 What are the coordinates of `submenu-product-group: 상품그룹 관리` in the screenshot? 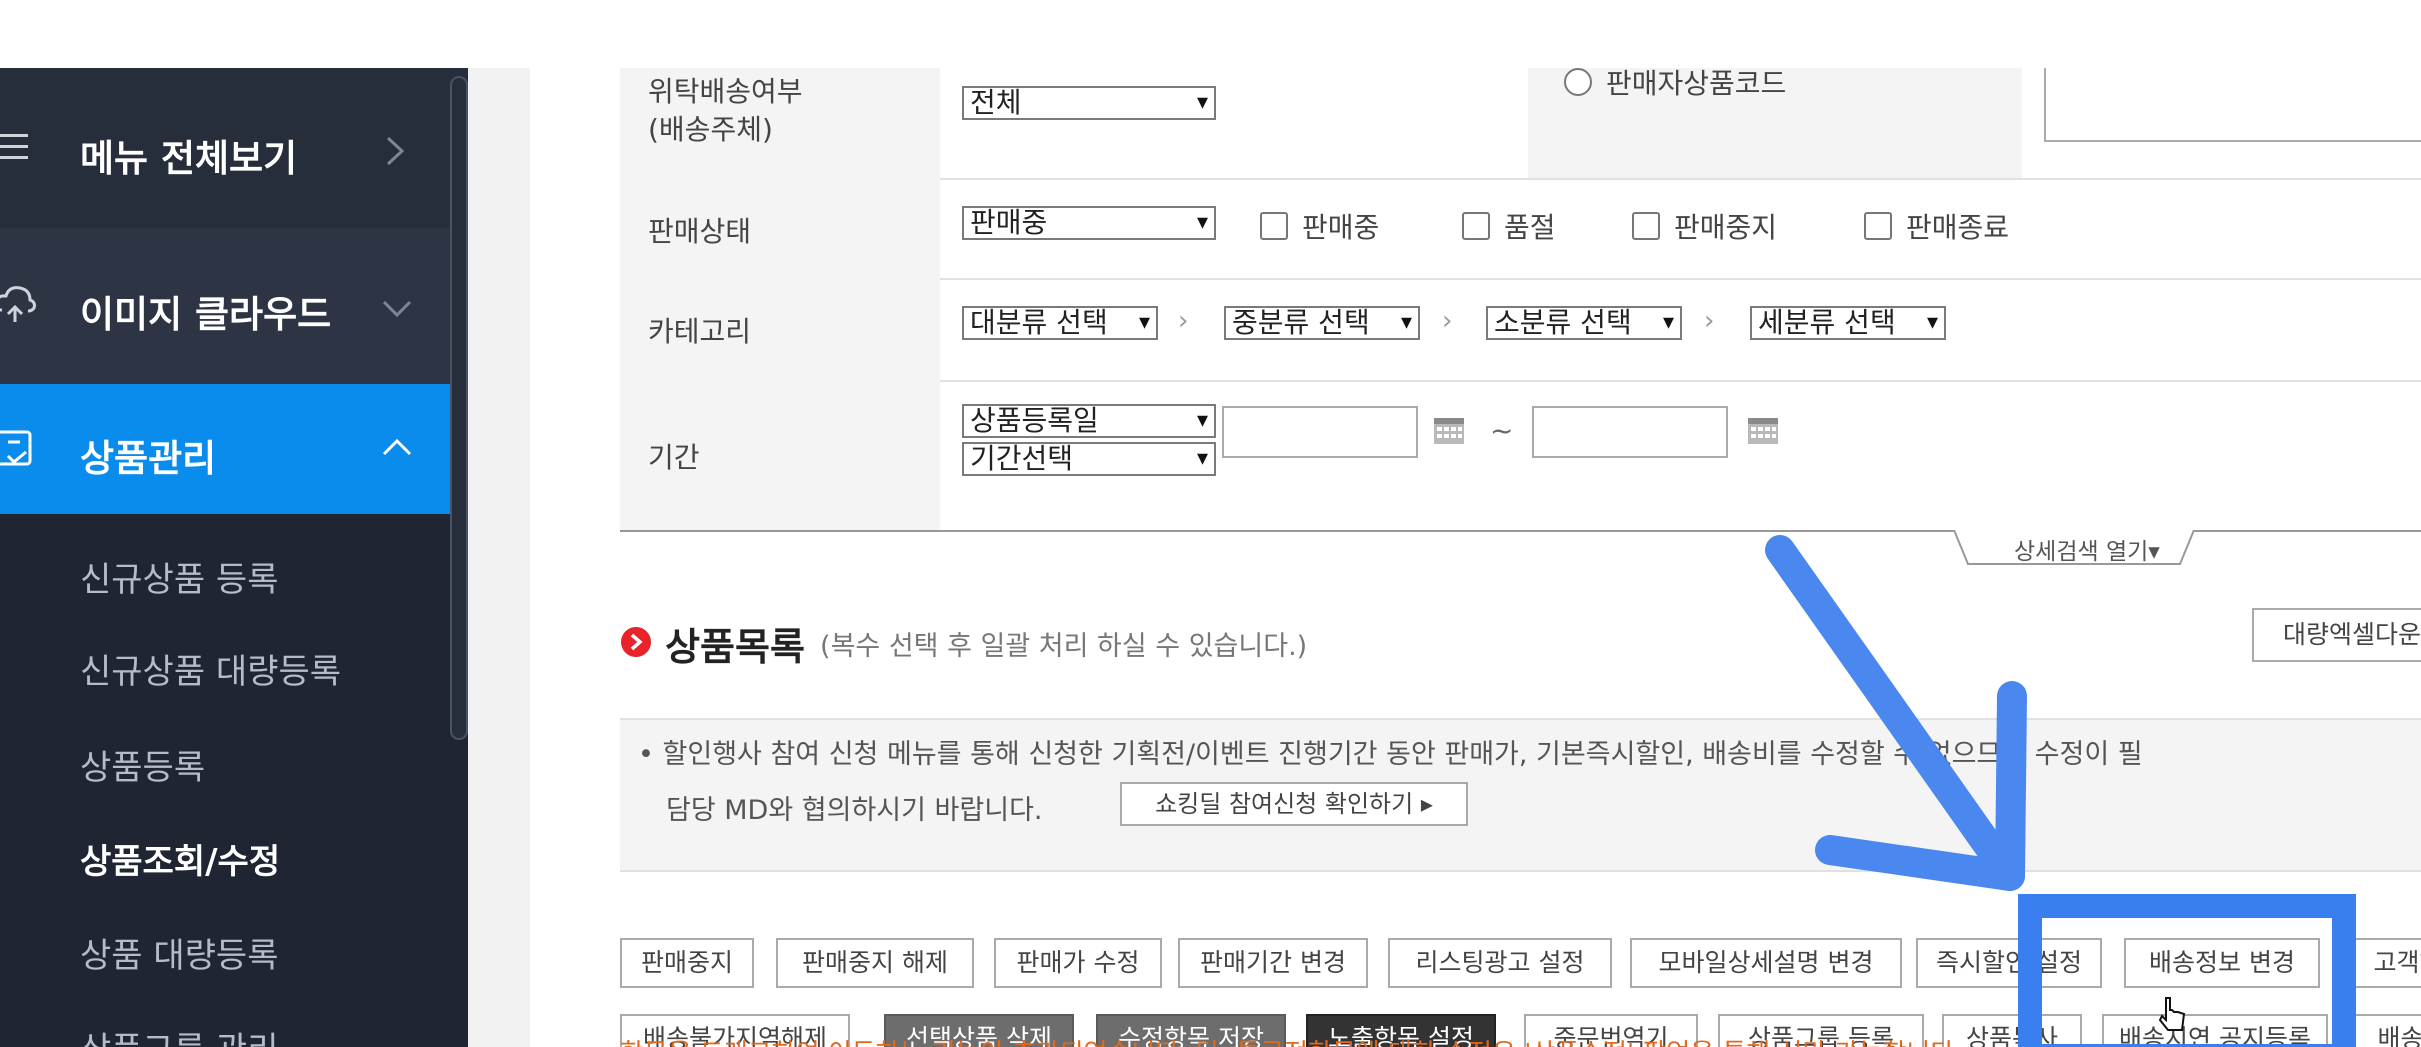 It's located at (179, 1034).